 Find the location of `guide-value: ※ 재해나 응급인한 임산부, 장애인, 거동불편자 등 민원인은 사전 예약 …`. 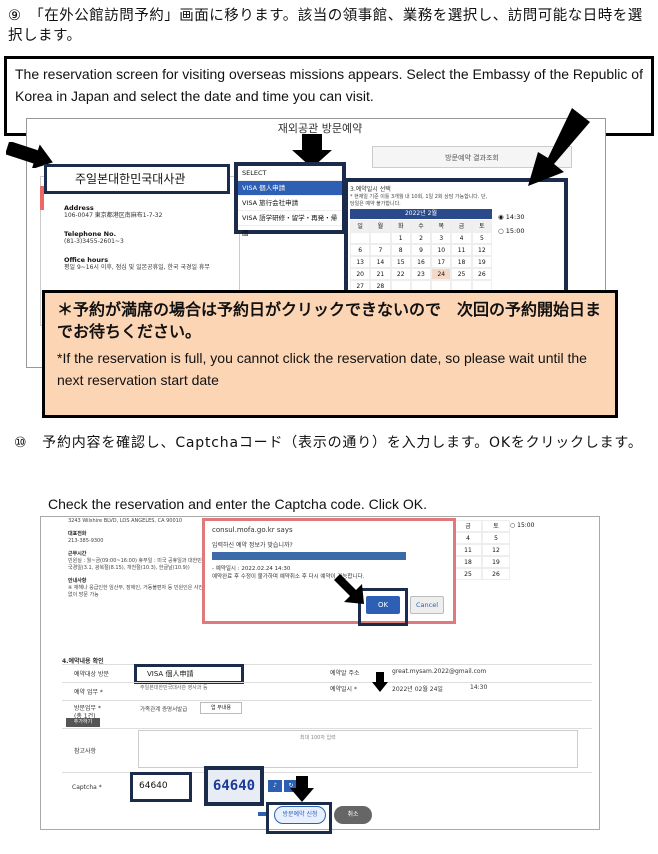

guide-value: ※ 재해나 응급인한 임산부, 장애인, 거동불편자 등 민원인은 사전 예약 … is located at coordinates (141, 591).